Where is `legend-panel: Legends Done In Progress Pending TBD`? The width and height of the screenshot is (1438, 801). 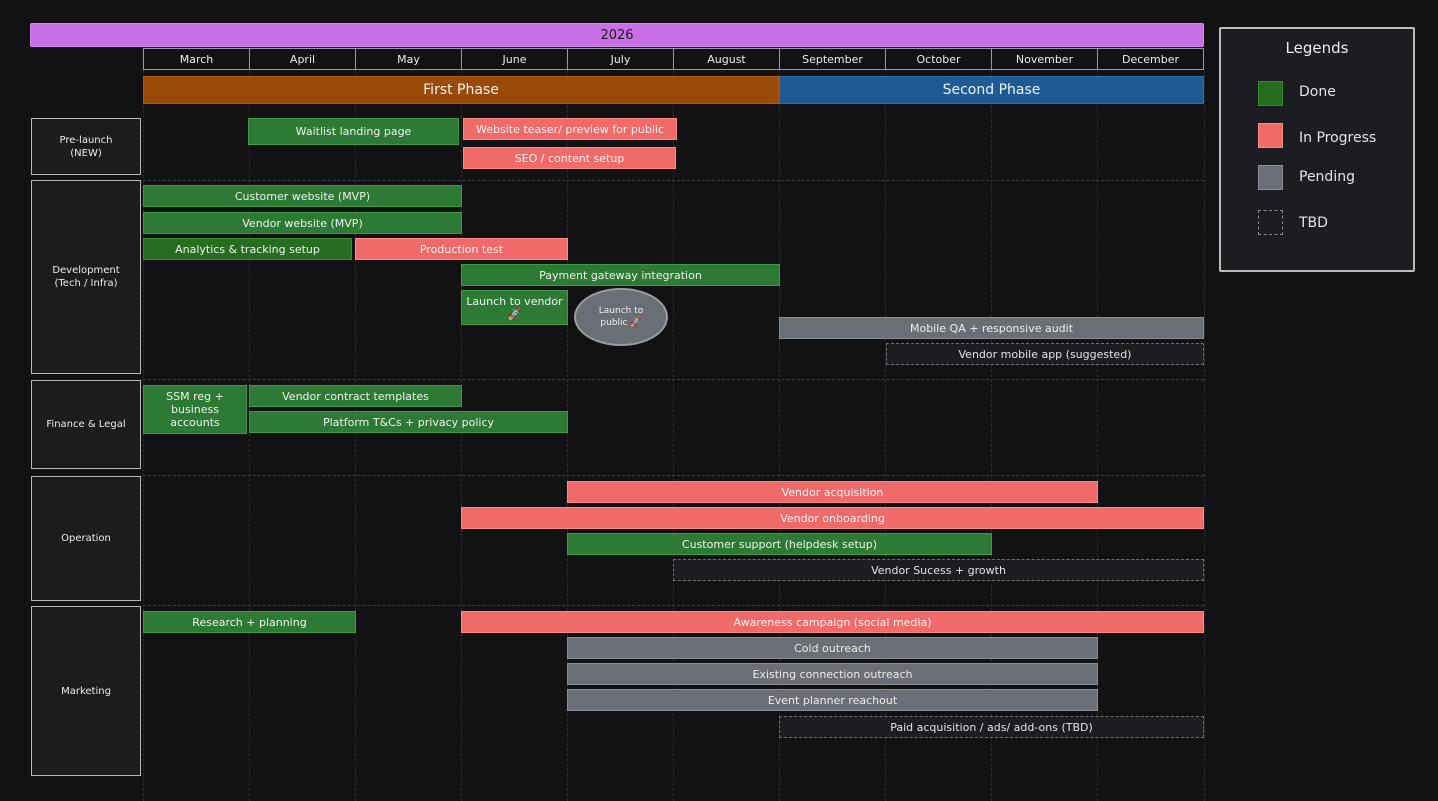 legend-panel: Legends Done In Progress Pending TBD is located at coordinates (1317, 149).